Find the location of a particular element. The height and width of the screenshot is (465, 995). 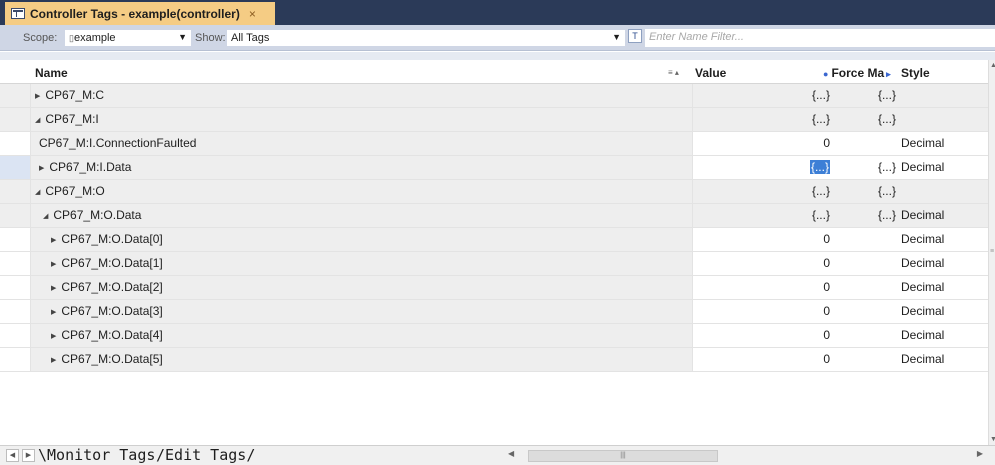

scroll-down-icon: ▼ is located at coordinates (992, 439).